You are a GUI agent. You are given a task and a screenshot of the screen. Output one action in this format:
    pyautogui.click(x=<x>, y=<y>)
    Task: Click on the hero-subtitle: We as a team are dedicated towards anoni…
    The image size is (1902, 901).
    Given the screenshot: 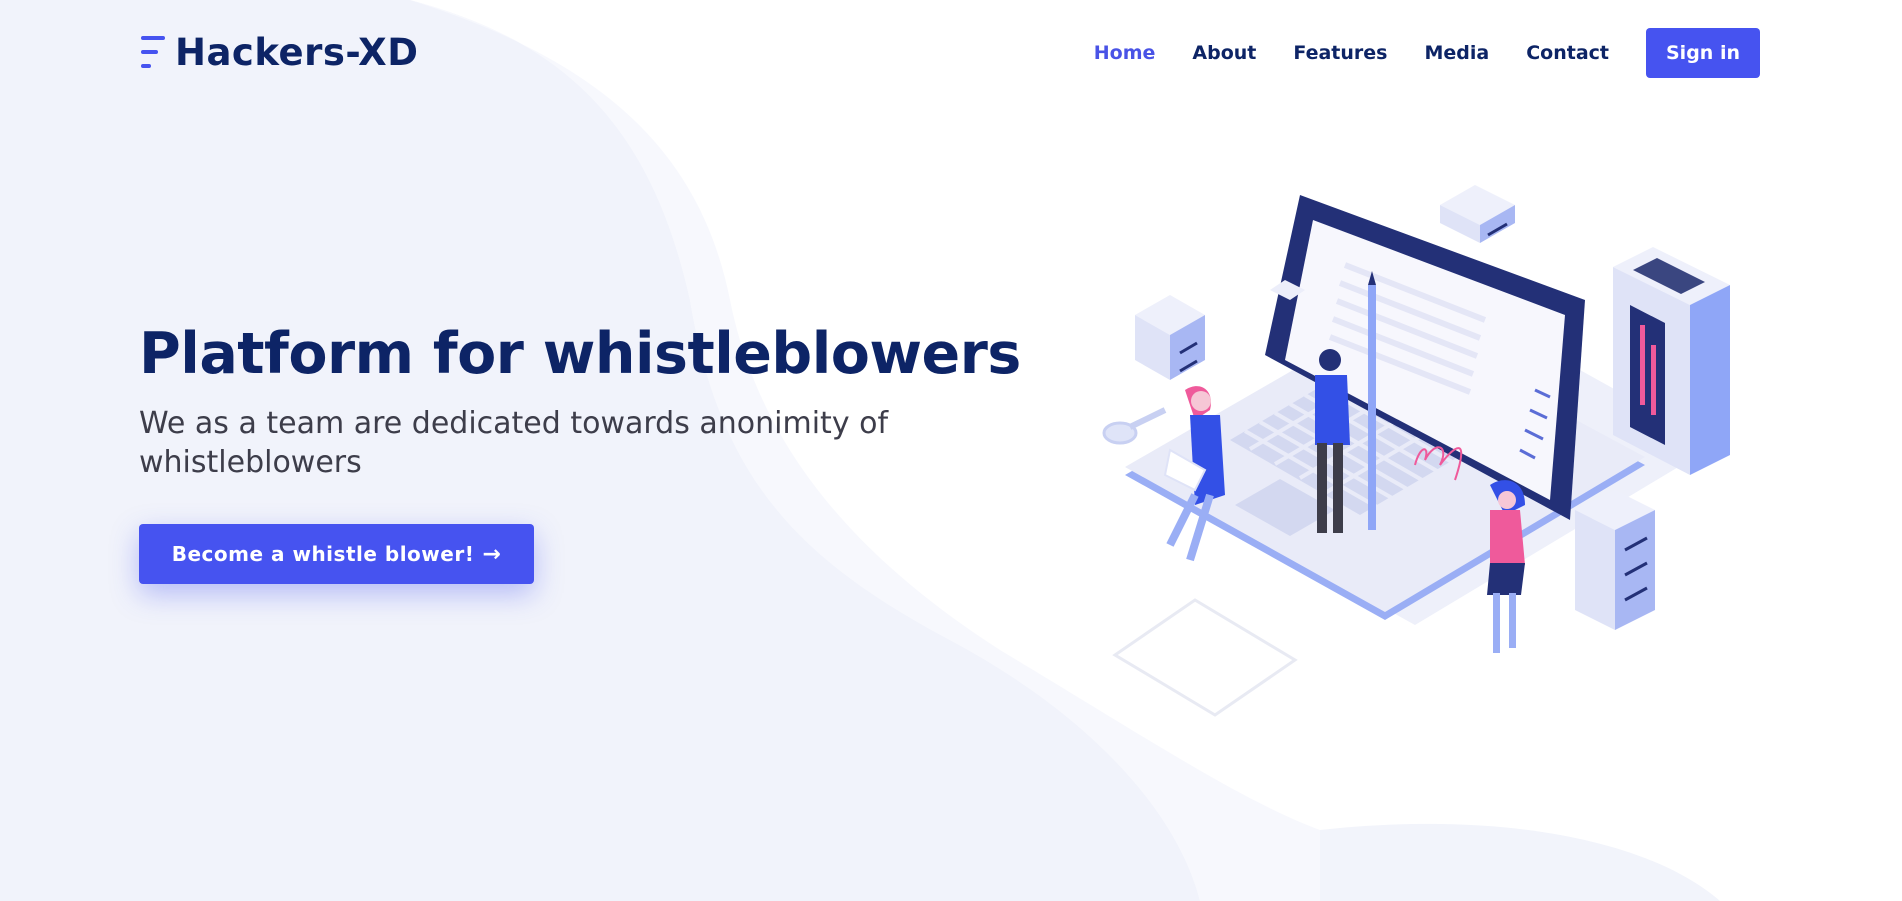 What is the action you would take?
    pyautogui.click(x=514, y=443)
    